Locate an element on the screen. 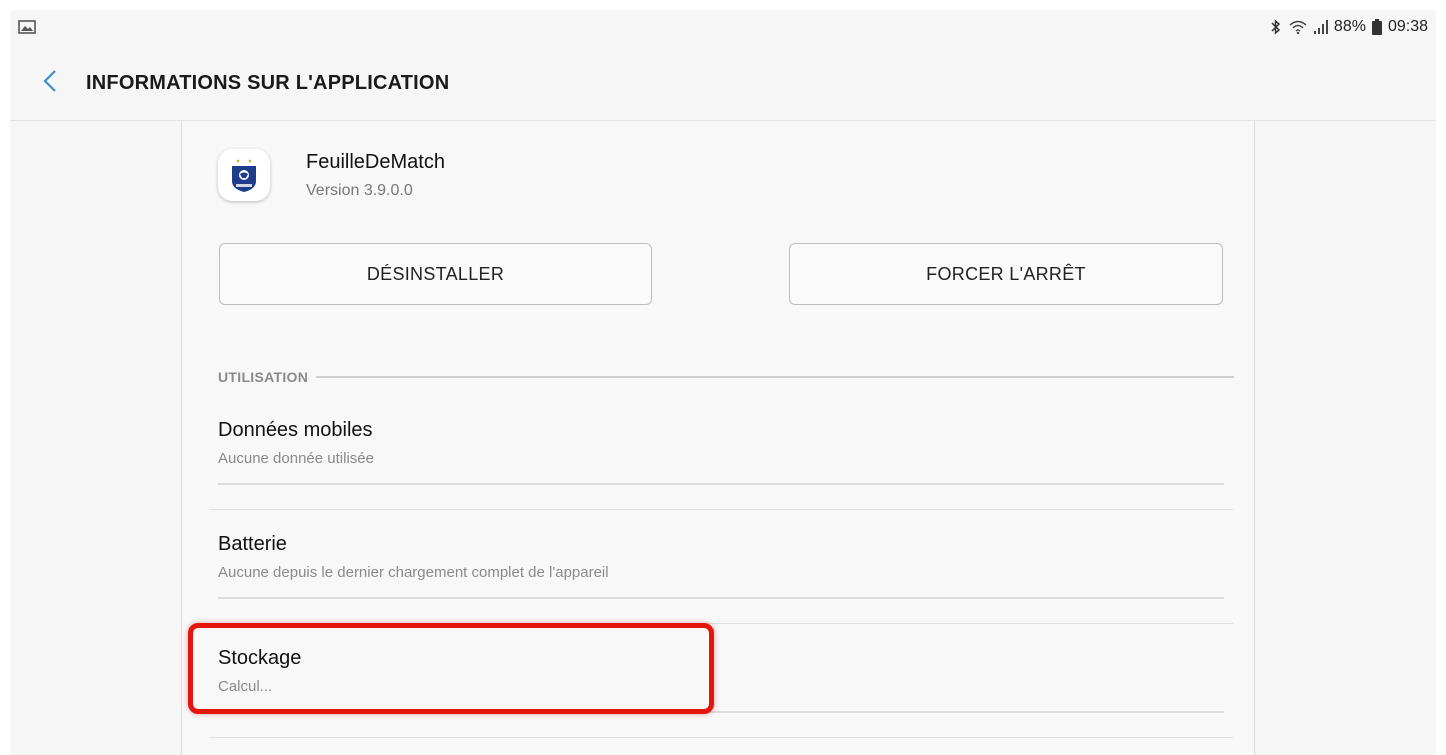  item-title: Stockage is located at coordinates (260, 658).